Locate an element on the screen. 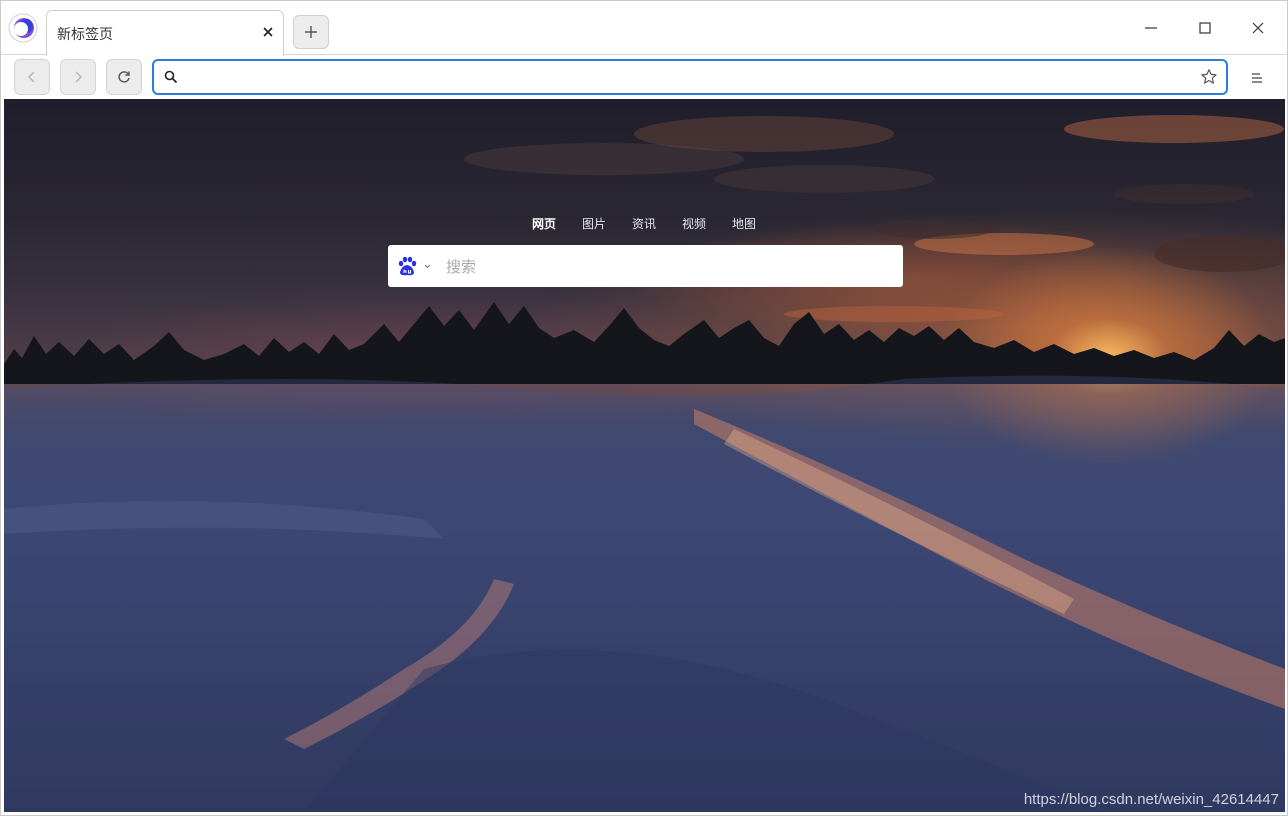 This screenshot has height=816, width=1288. reload-icon is located at coordinates (124, 77).